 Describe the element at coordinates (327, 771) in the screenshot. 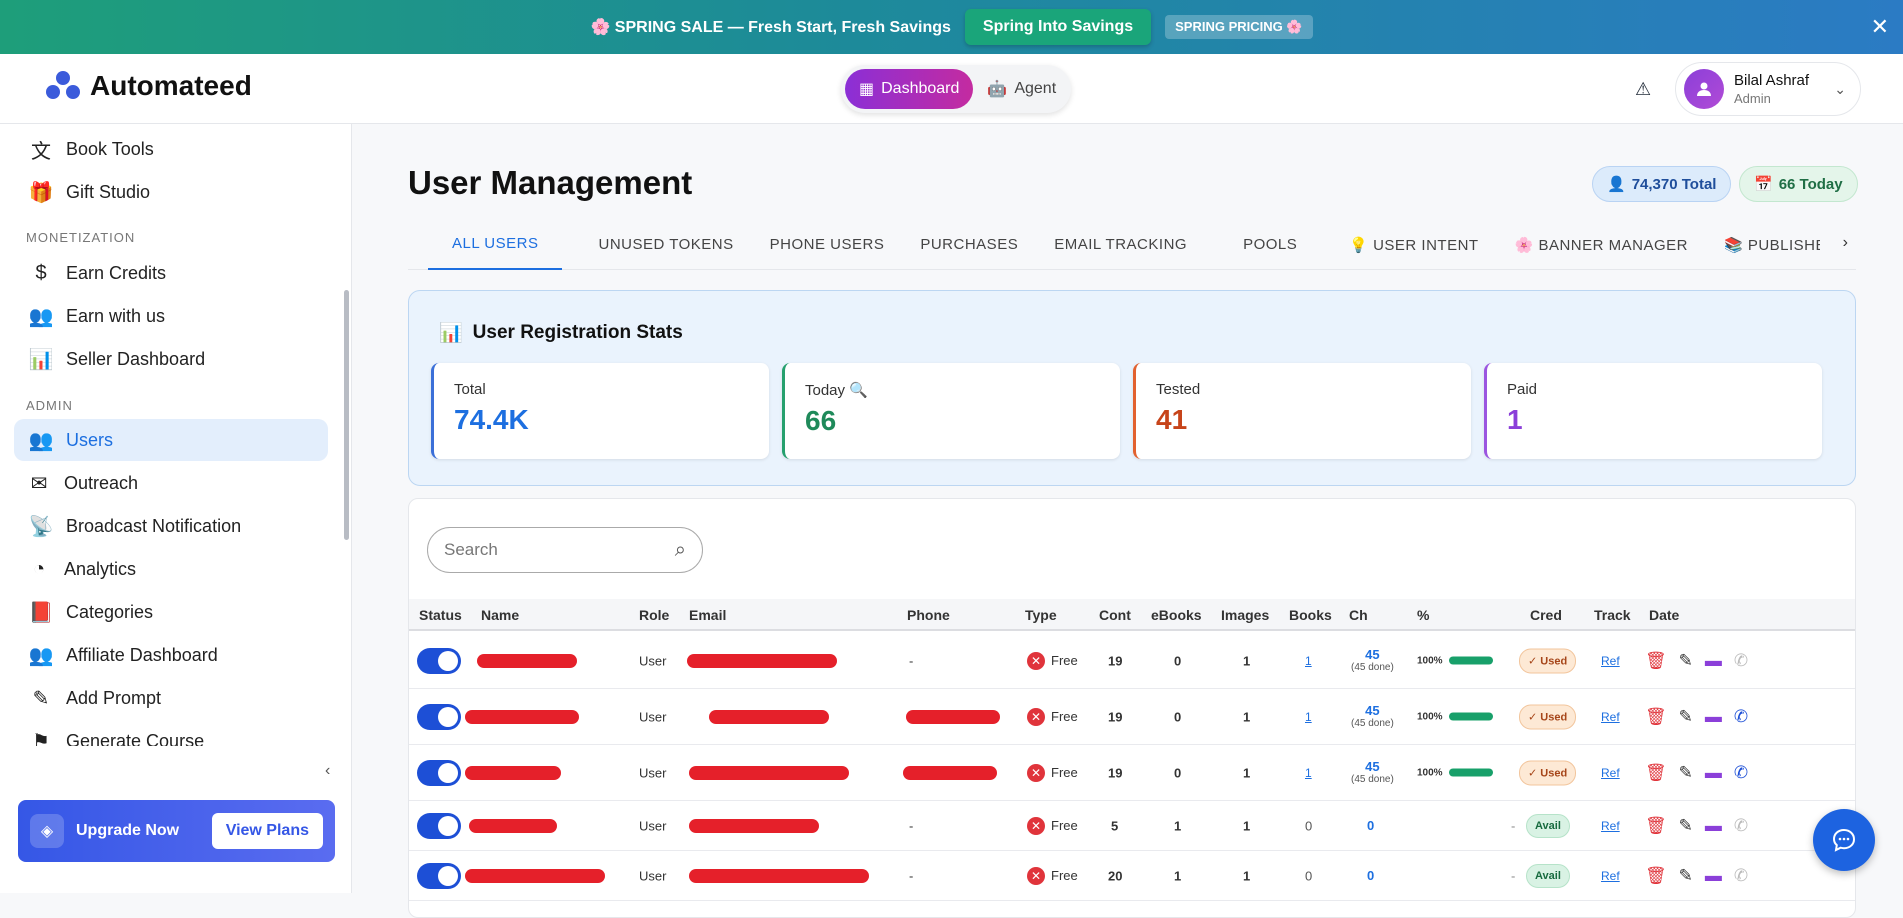

I see `collapse-icon: ‹` at that location.